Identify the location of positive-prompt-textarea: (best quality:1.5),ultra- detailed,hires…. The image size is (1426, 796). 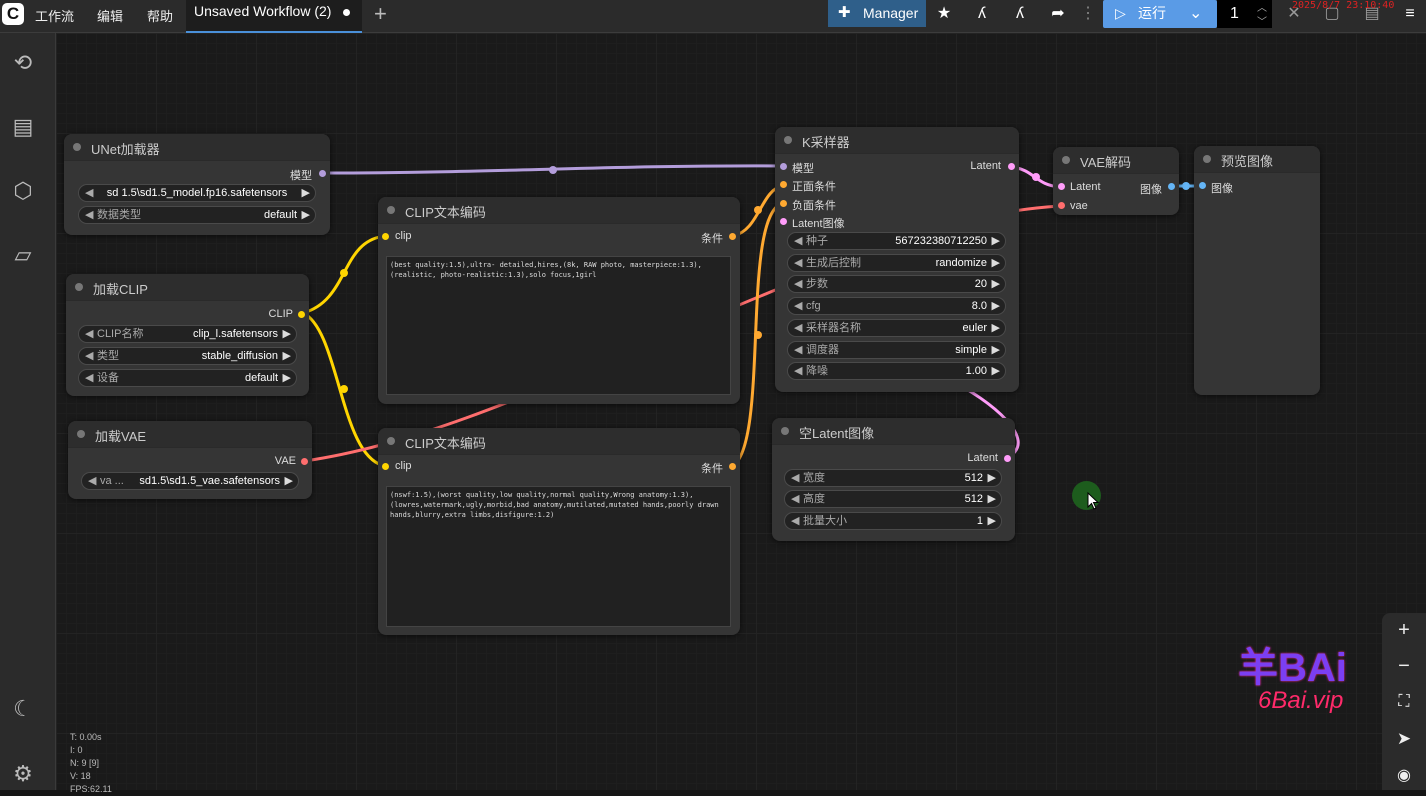
(558, 325).